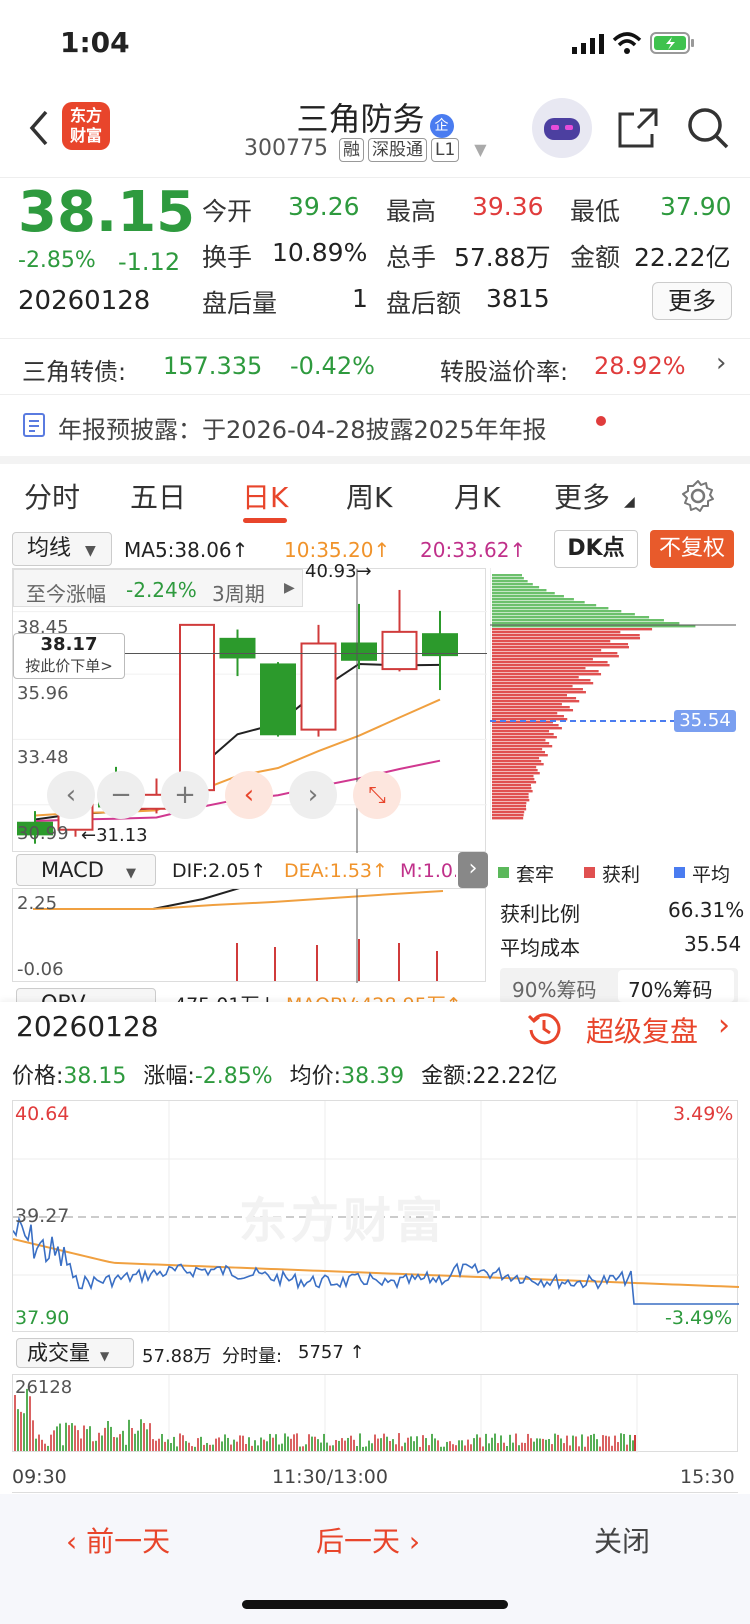 The width and height of the screenshot is (750, 1624). Describe the element at coordinates (440, 645) in the screenshot. I see `candle-body` at that location.